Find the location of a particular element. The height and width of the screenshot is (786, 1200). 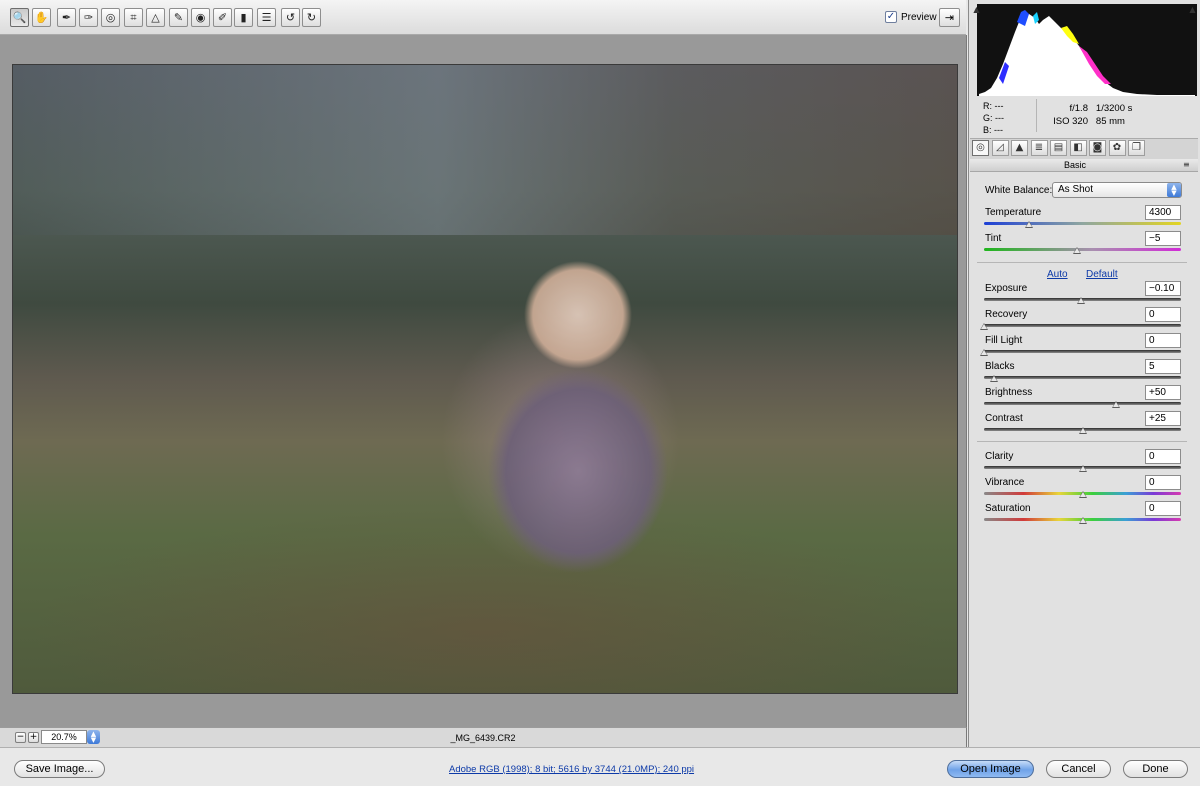

preferences-icon: ☰ is located at coordinates (266, 17).